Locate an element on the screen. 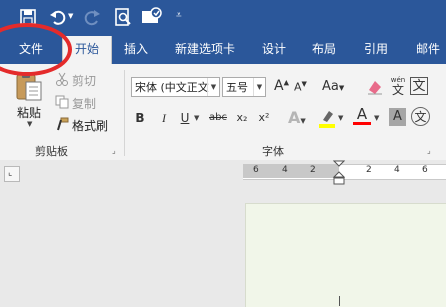 The width and height of the screenshot is (446, 307). clipboard-launcher-icon: ⌟ is located at coordinates (114, 150).